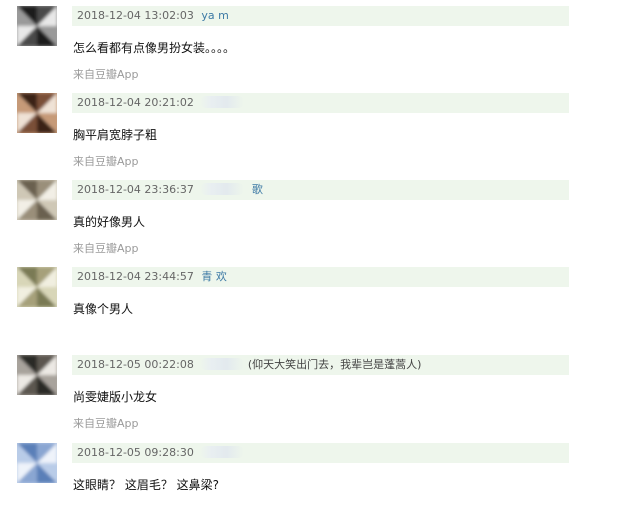 This screenshot has width=640, height=529. What do you see at coordinates (214, 15) in the screenshot?
I see `author-link: ya m` at bounding box center [214, 15].